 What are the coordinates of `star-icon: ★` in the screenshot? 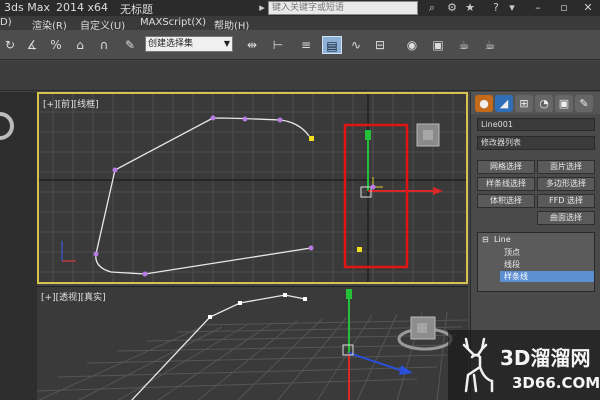 It's located at (470, 8).